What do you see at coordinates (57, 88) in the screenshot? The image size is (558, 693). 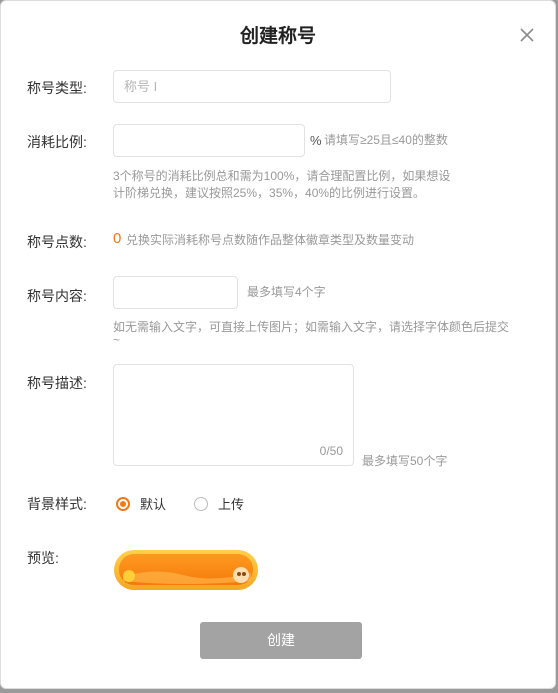 I see `title-type-label: 称号类型:` at bounding box center [57, 88].